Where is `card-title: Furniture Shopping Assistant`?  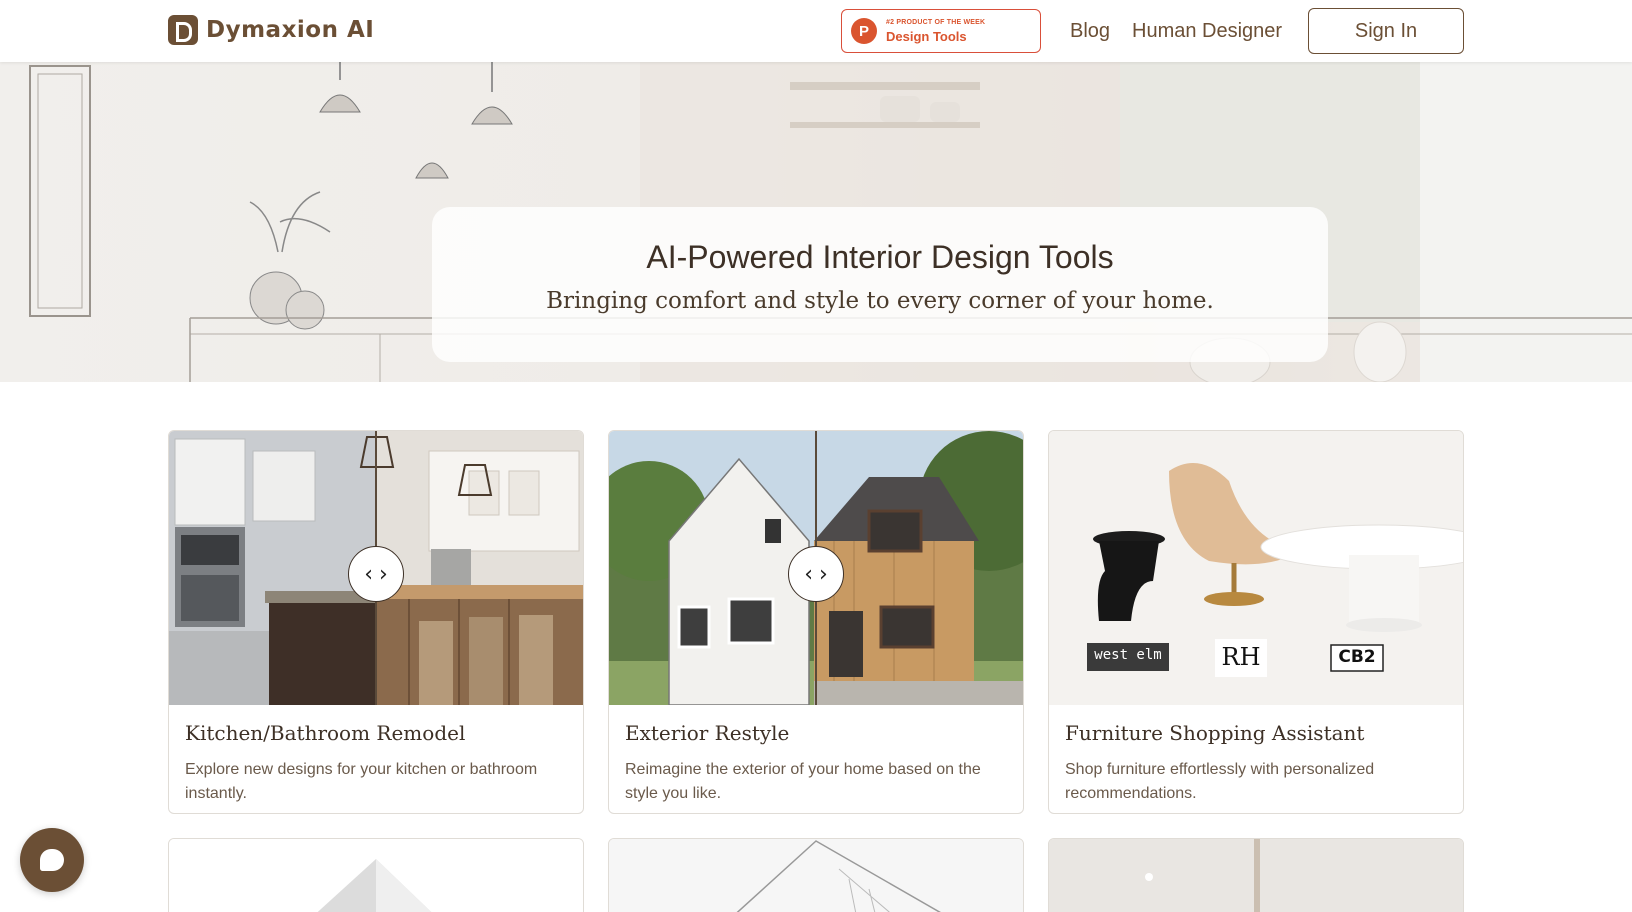
card-title: Furniture Shopping Assistant is located at coordinates (1215, 733).